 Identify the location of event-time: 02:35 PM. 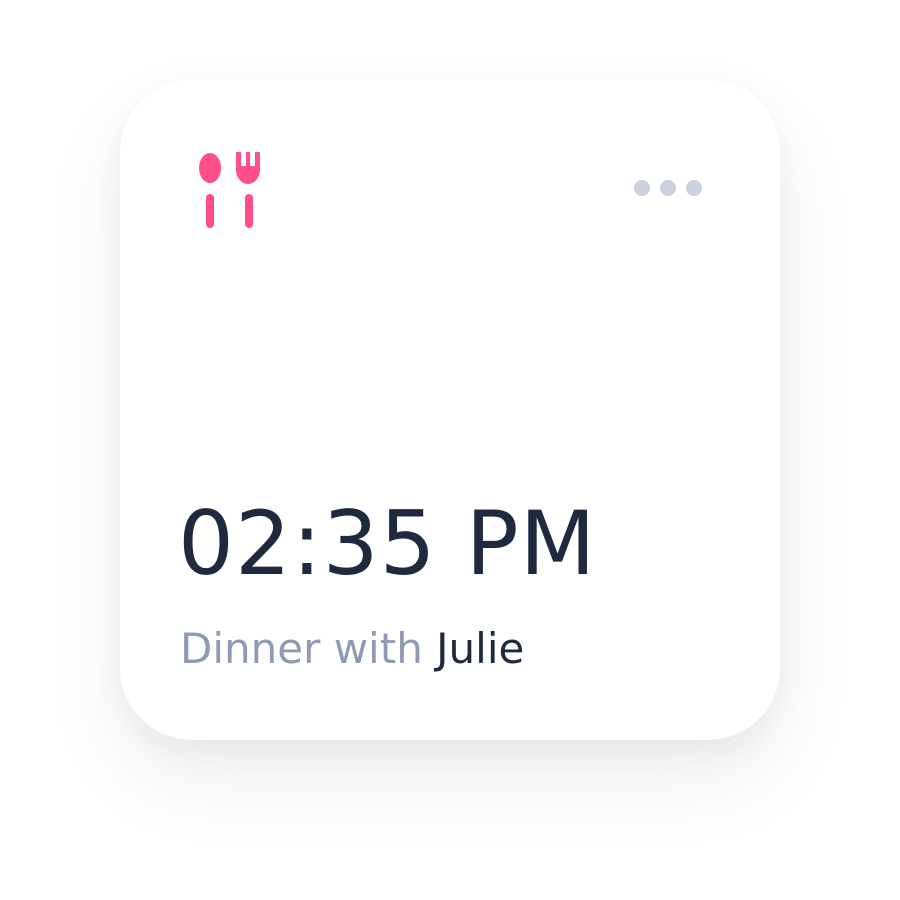
(387, 543).